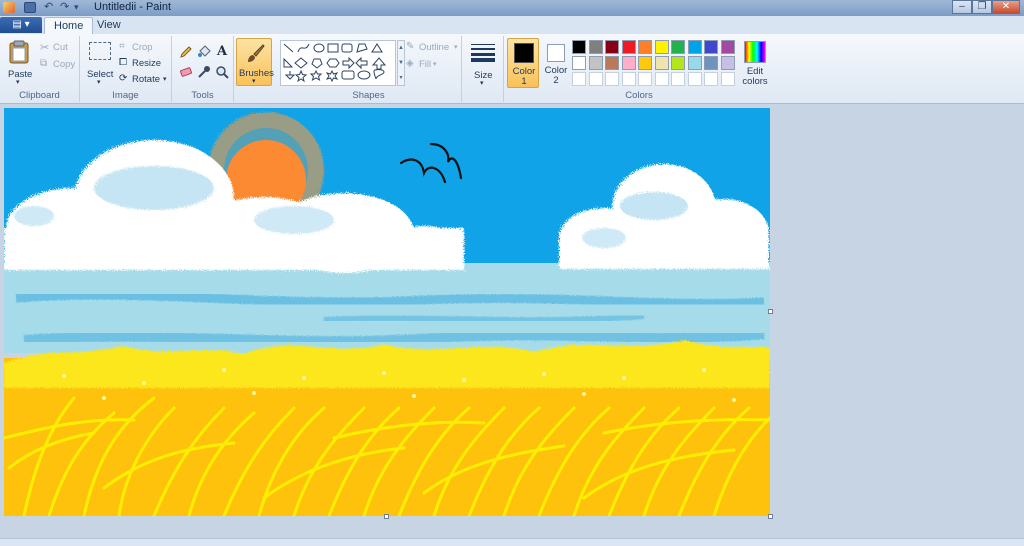 This screenshot has height=546, width=1024. What do you see at coordinates (256, 73) in the screenshot?
I see `brushes-label: Brushes` at bounding box center [256, 73].